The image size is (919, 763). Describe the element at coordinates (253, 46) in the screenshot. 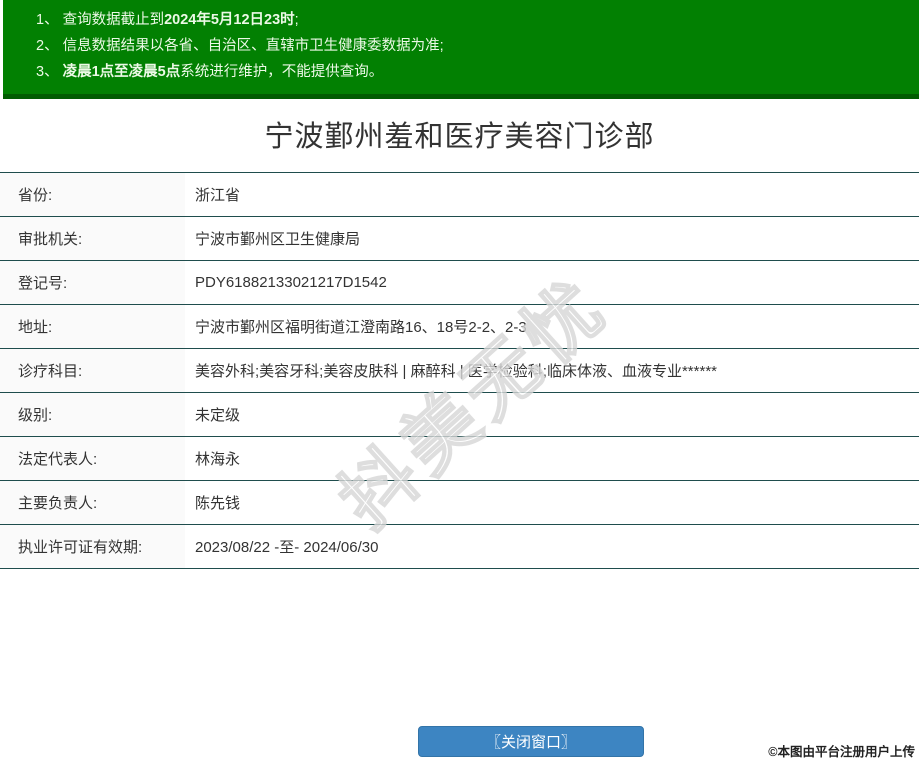

I see `notice-text: 信息数据结果以各省、自治区、直辖市卫生健康委数据为准;` at that location.